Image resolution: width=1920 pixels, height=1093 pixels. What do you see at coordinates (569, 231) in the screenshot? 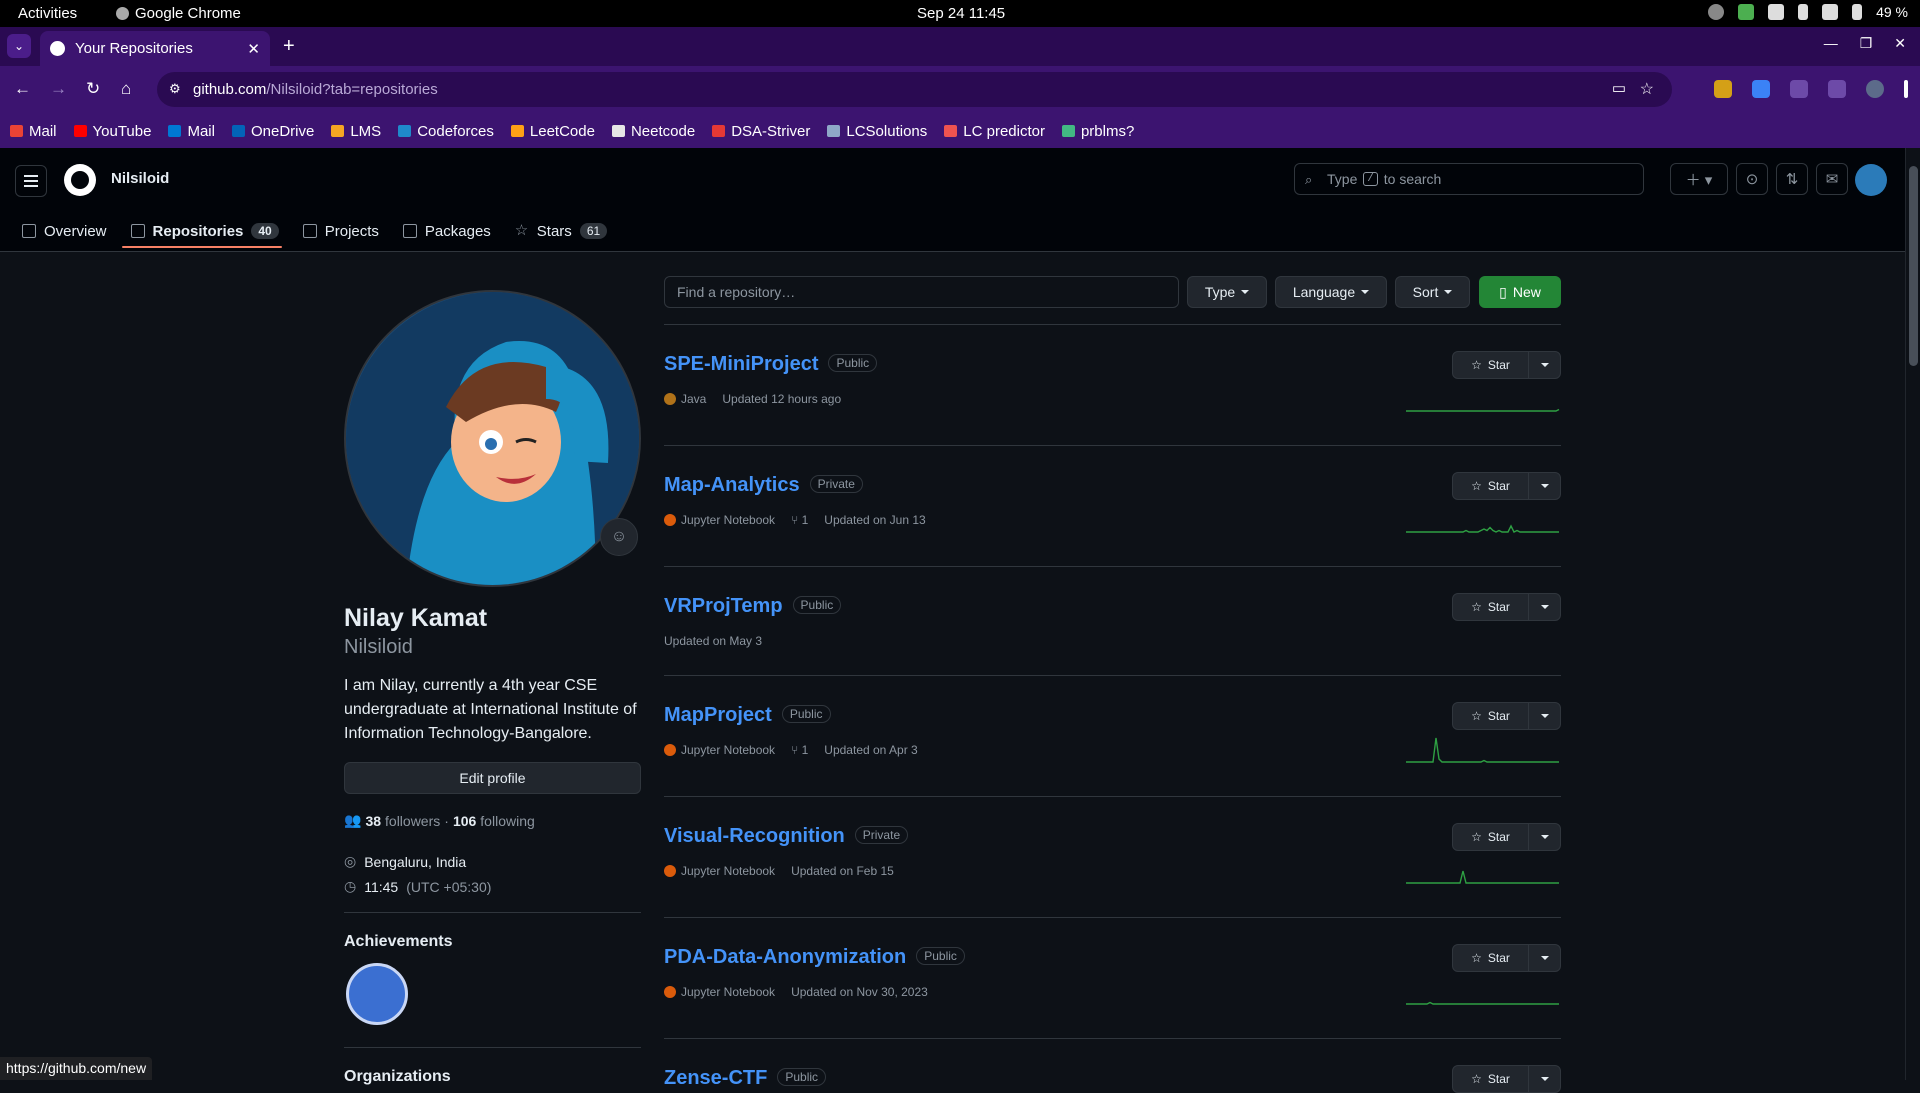
I see `tab-stars: ☆ Stars 61` at bounding box center [569, 231].